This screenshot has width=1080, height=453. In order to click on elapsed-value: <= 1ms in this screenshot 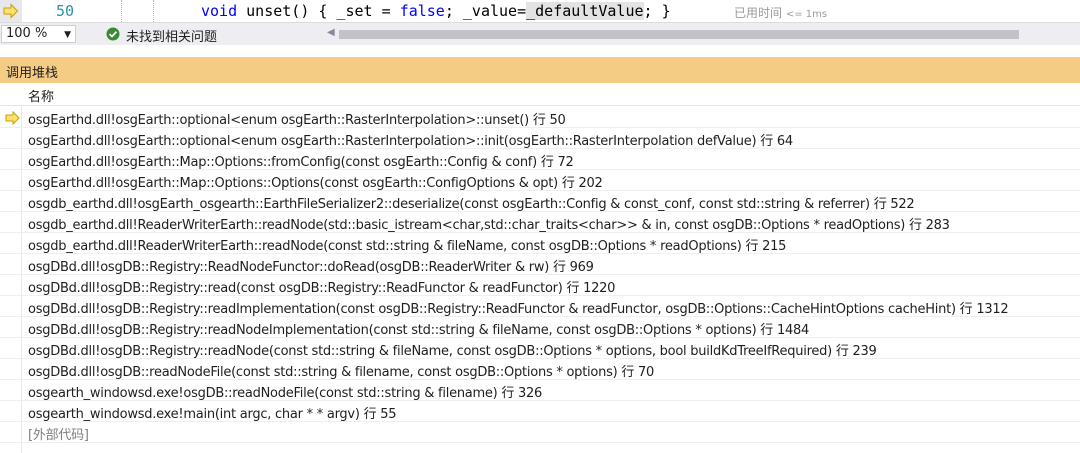, I will do `click(806, 14)`.